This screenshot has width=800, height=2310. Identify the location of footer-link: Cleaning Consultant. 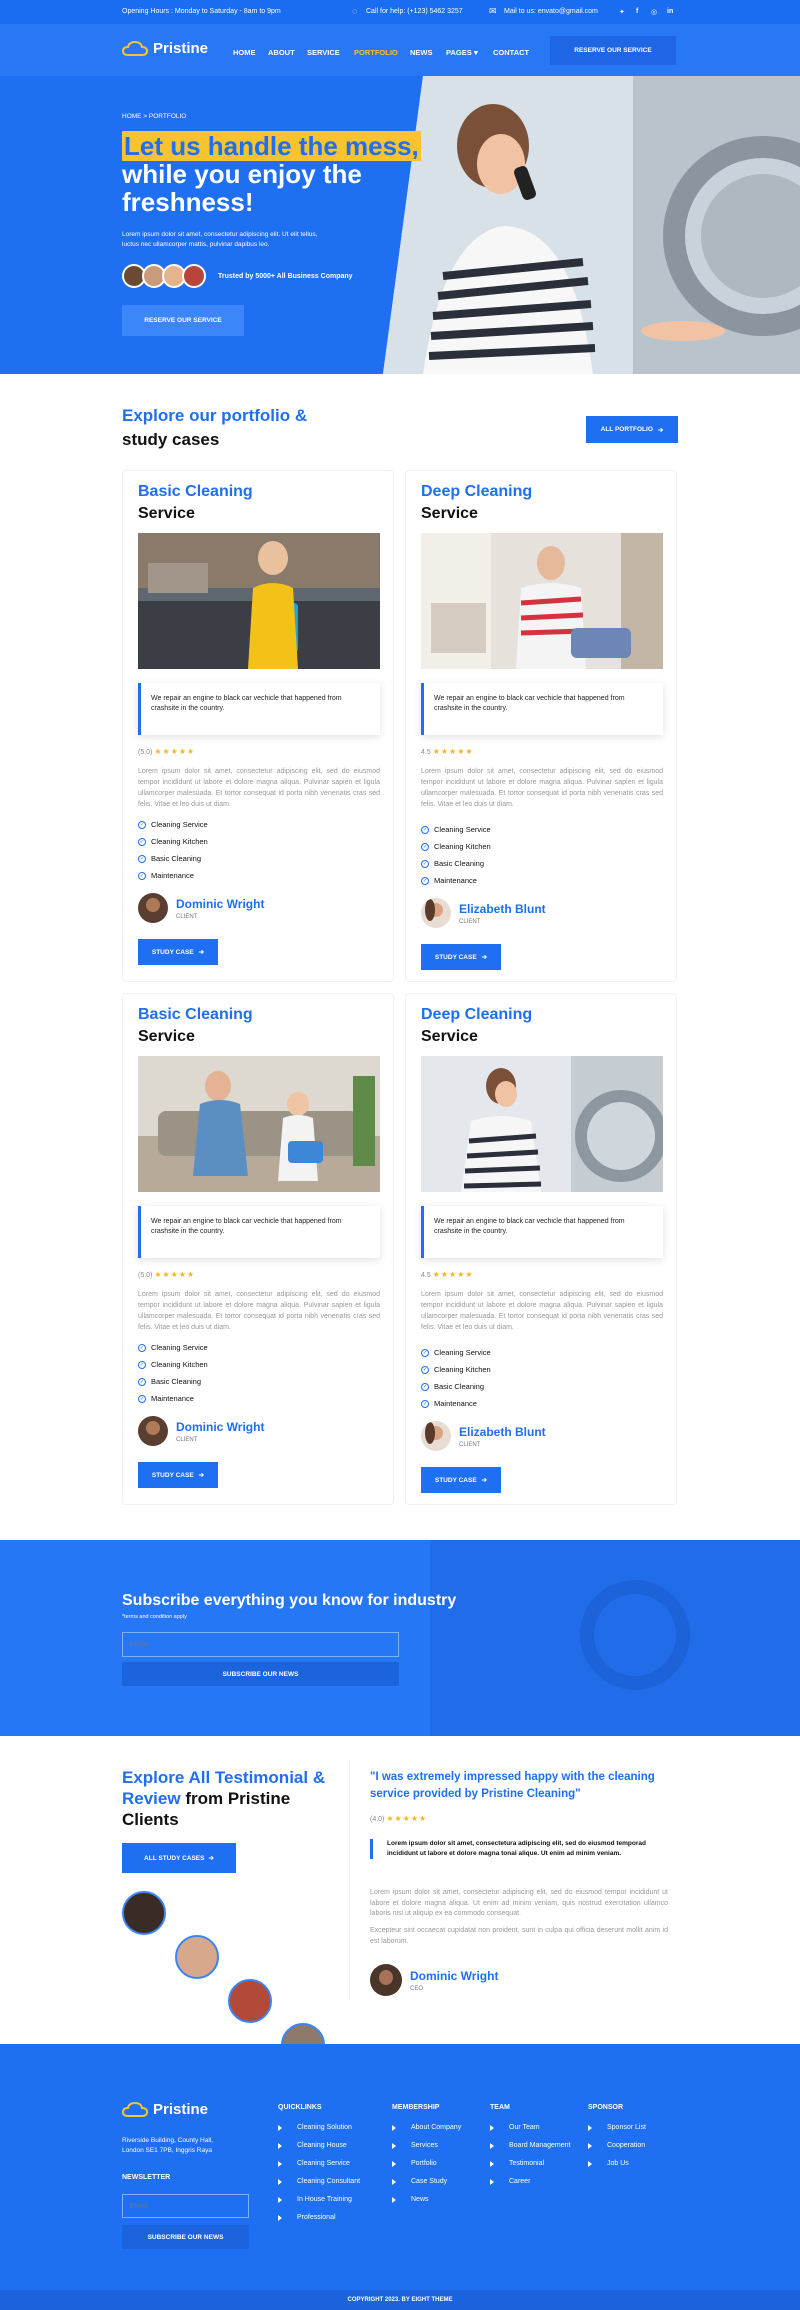
(319, 2187).